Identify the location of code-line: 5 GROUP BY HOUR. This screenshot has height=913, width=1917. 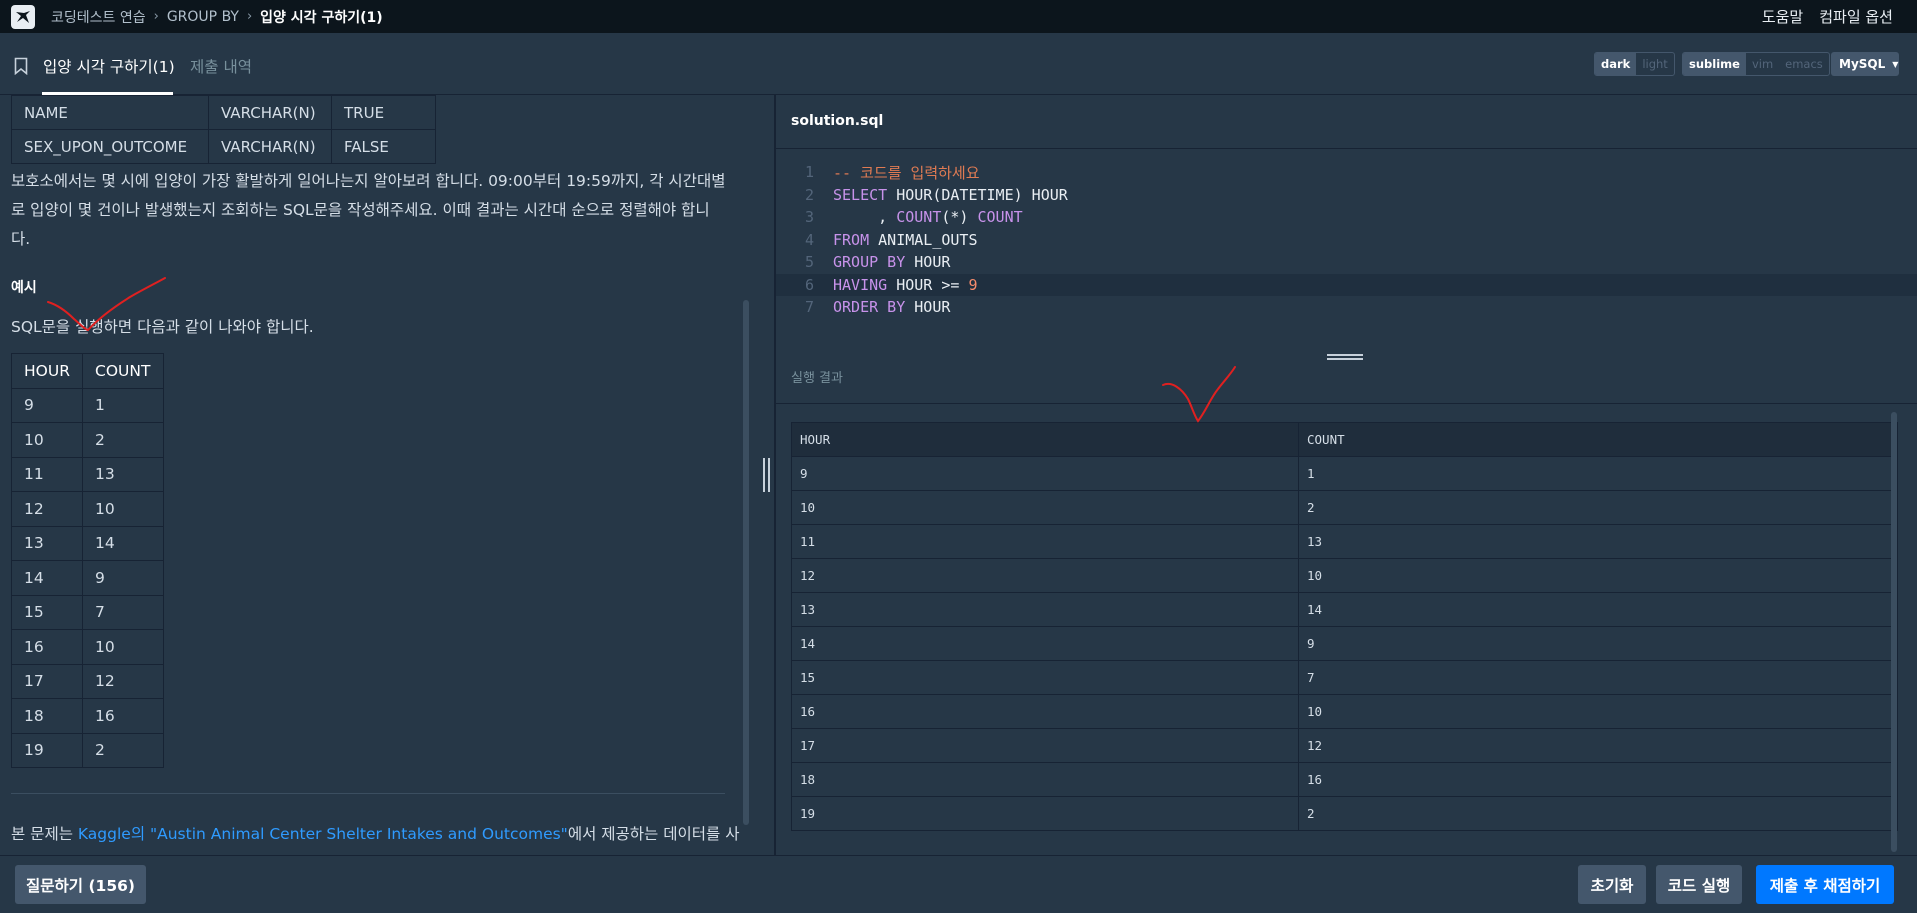
(1346, 262).